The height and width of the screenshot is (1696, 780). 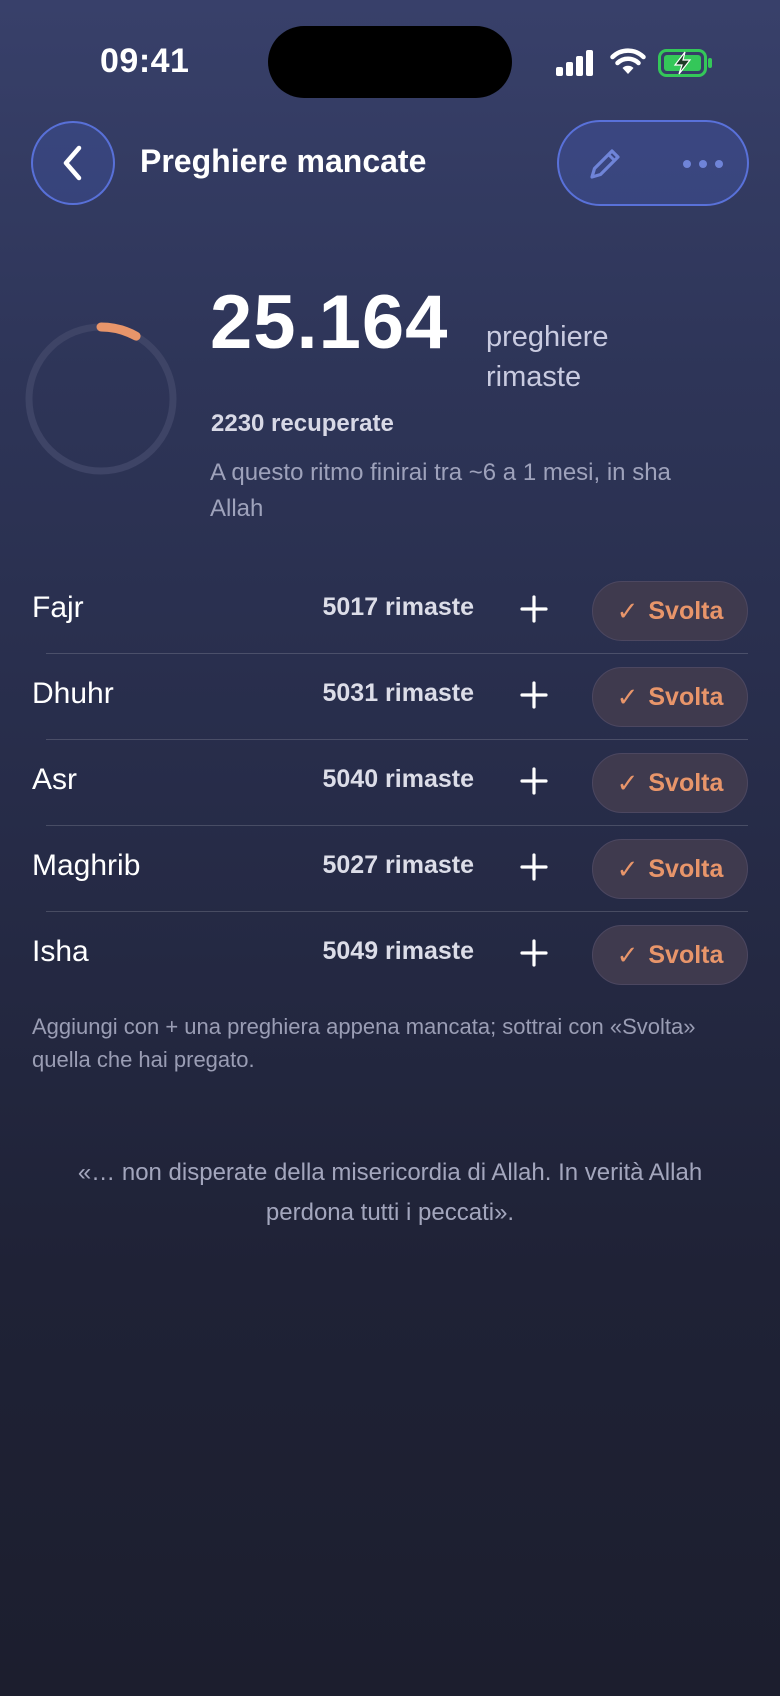 What do you see at coordinates (302, 423) in the screenshot?
I see `recovered-count: 2230 recuperate` at bounding box center [302, 423].